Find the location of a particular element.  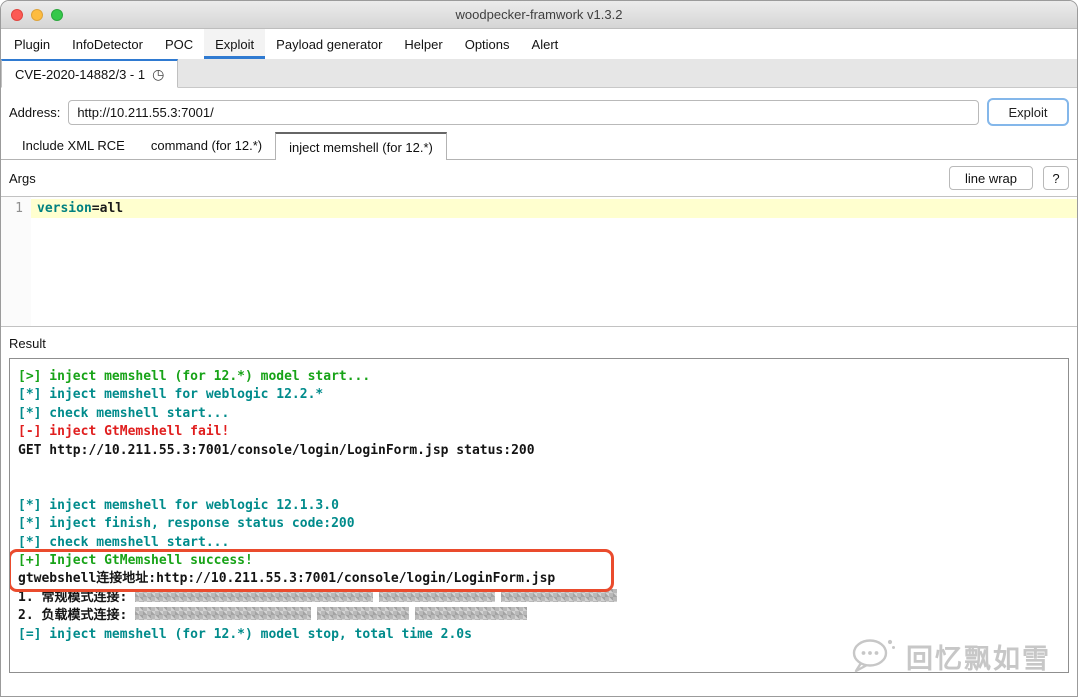

result-line-text: [*] inject memshell for weblogic 12.2.* is located at coordinates (171, 395).